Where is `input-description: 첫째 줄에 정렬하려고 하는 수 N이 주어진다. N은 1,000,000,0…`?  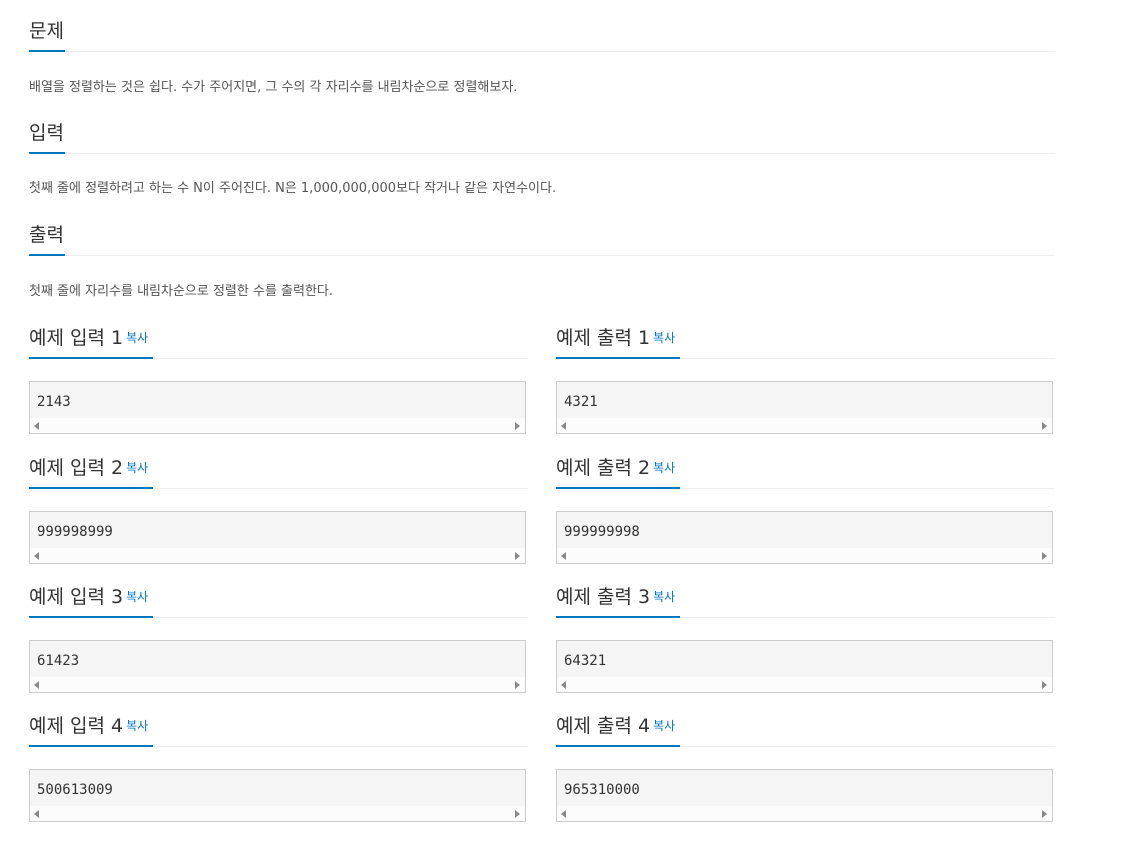 input-description: 첫째 줄에 정렬하려고 하는 수 N이 주어진다. N은 1,000,000,0… is located at coordinates (293, 188).